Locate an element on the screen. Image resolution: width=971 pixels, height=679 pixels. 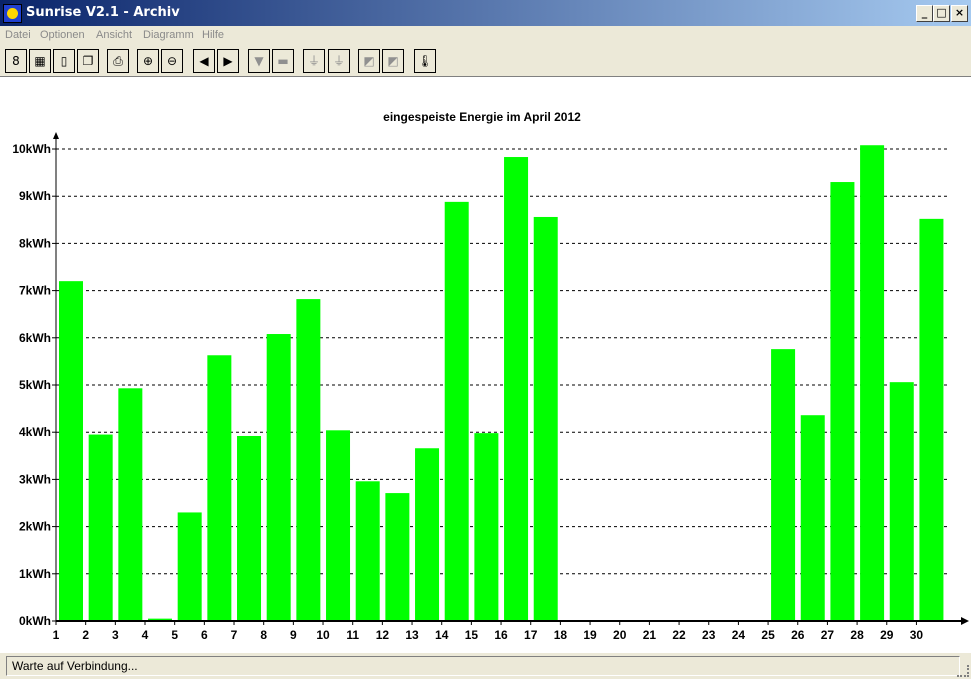
zoom-out-button: ⊖ is located at coordinates (172, 61).